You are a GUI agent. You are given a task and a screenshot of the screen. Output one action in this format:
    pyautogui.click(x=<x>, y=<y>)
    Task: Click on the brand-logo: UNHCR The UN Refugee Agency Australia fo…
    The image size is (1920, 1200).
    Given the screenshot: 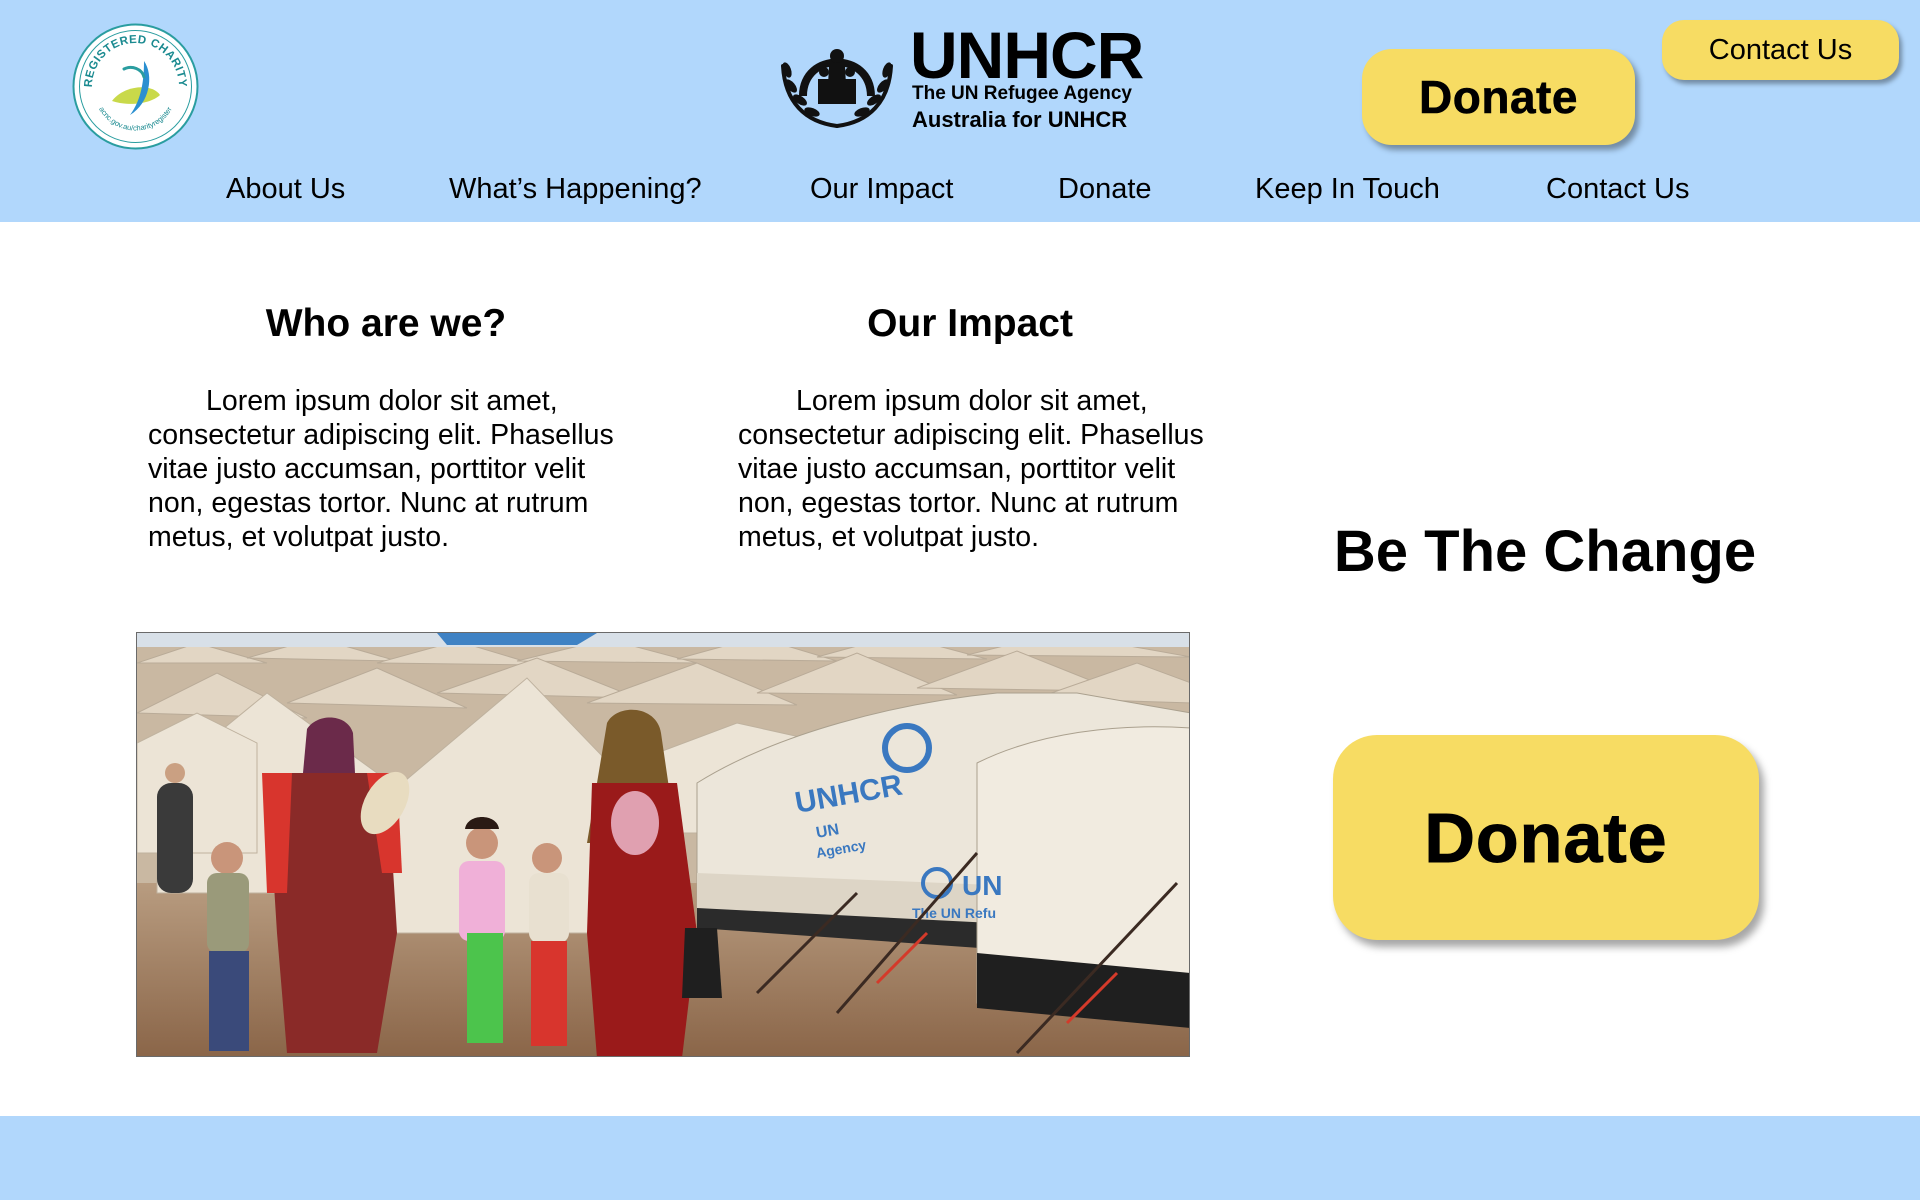 What is the action you would take?
    pyautogui.click(x=960, y=79)
    